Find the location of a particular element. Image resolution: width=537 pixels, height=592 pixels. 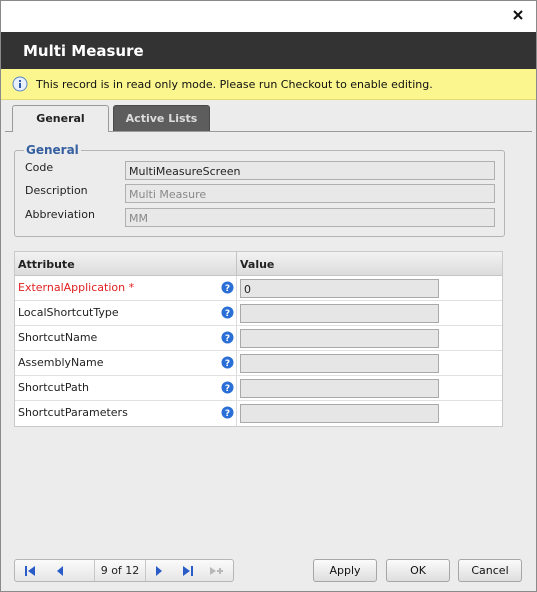

close-icon is located at coordinates (518, 15).